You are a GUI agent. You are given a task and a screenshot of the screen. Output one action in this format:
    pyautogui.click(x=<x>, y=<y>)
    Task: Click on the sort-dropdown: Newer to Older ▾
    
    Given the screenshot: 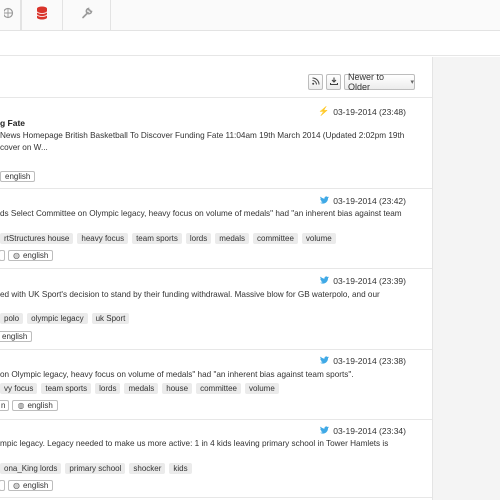 What is the action you would take?
    pyautogui.click(x=379, y=82)
    